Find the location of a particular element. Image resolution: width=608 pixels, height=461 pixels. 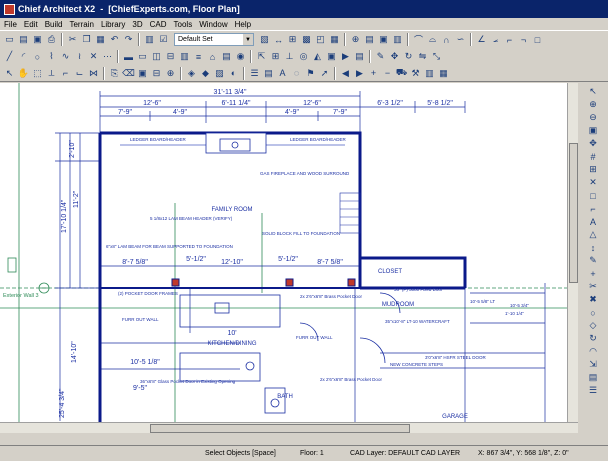

library-browser-icon: ▦ is located at coordinates (443, 73).